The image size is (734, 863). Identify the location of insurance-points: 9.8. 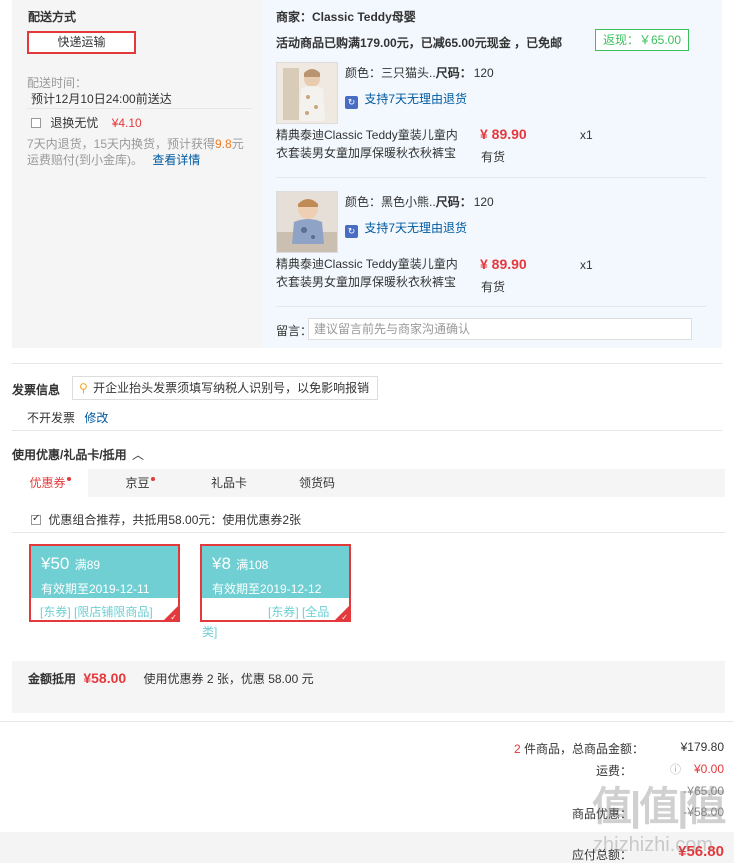
(223, 144).